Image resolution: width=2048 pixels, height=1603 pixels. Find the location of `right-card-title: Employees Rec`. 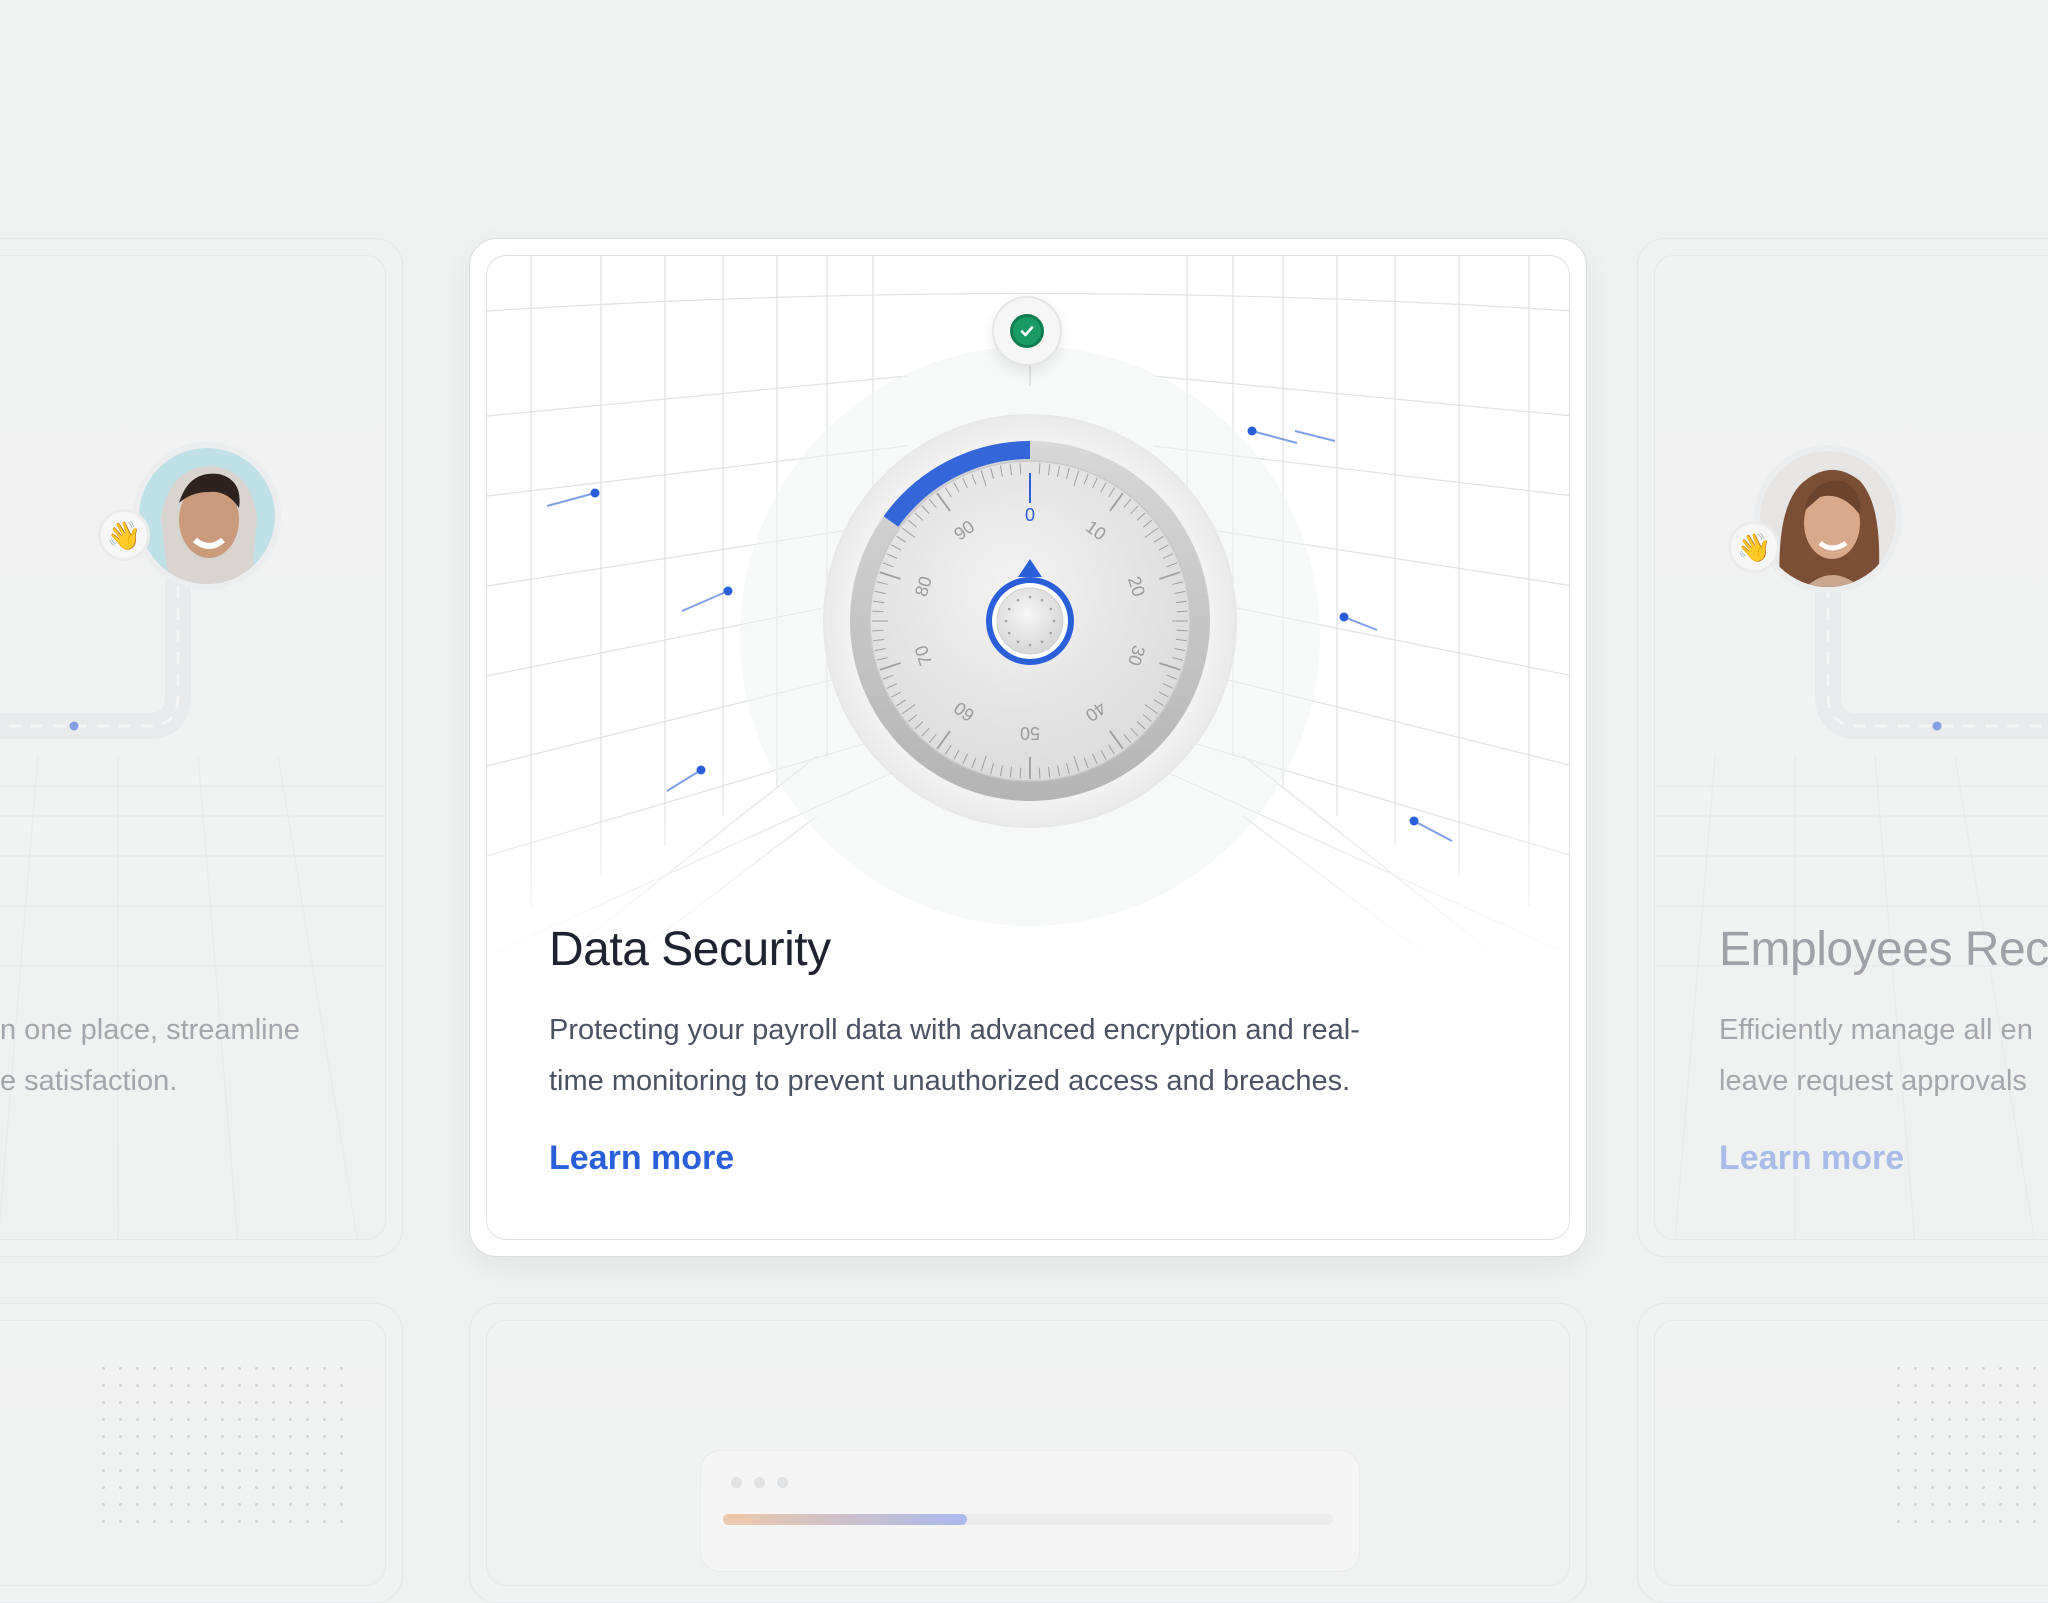

right-card-title: Employees Rec is located at coordinates (1883, 949).